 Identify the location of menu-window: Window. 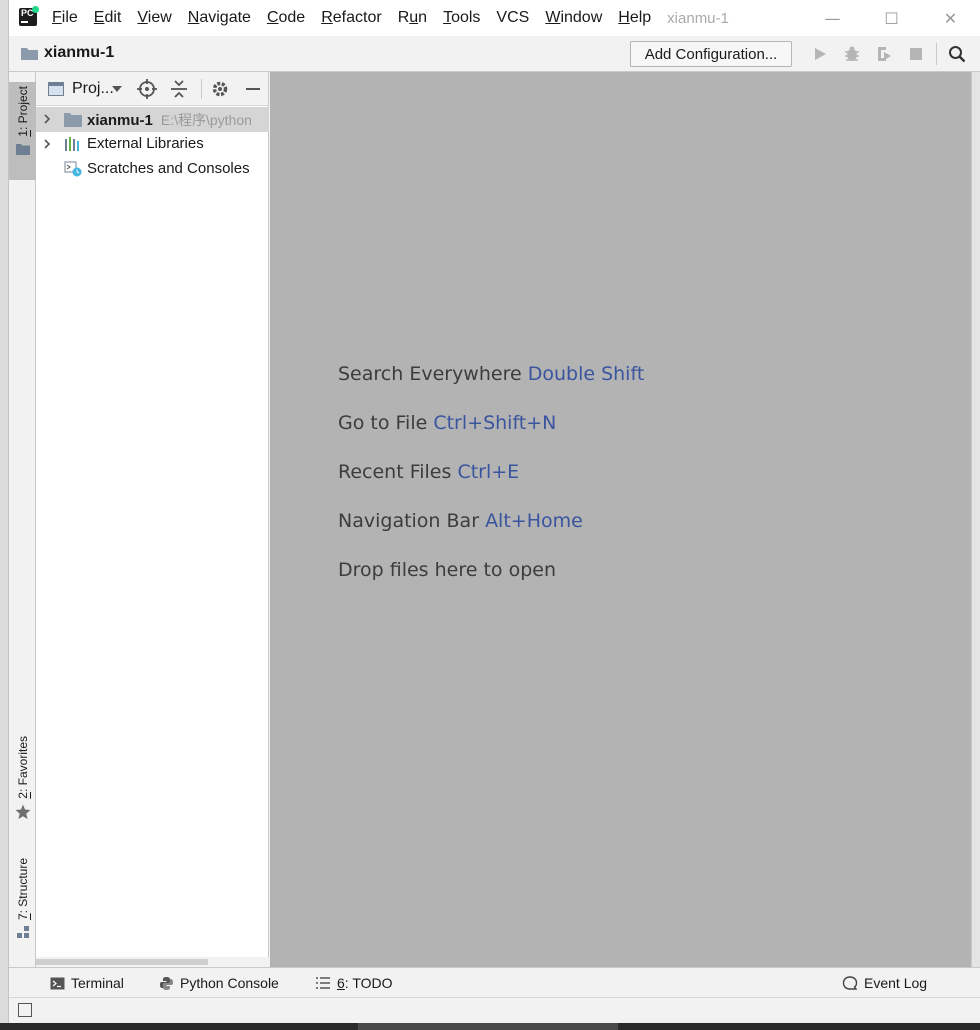
(573, 18).